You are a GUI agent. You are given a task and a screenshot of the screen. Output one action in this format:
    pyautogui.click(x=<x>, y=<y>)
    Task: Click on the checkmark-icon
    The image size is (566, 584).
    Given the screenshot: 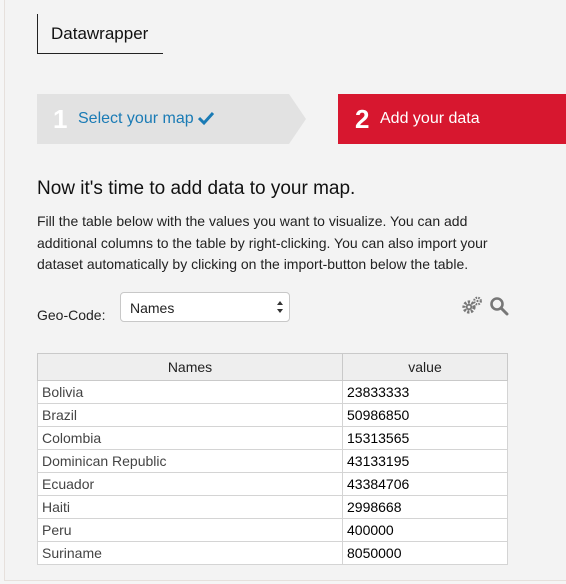 What is the action you would take?
    pyautogui.click(x=206, y=118)
    